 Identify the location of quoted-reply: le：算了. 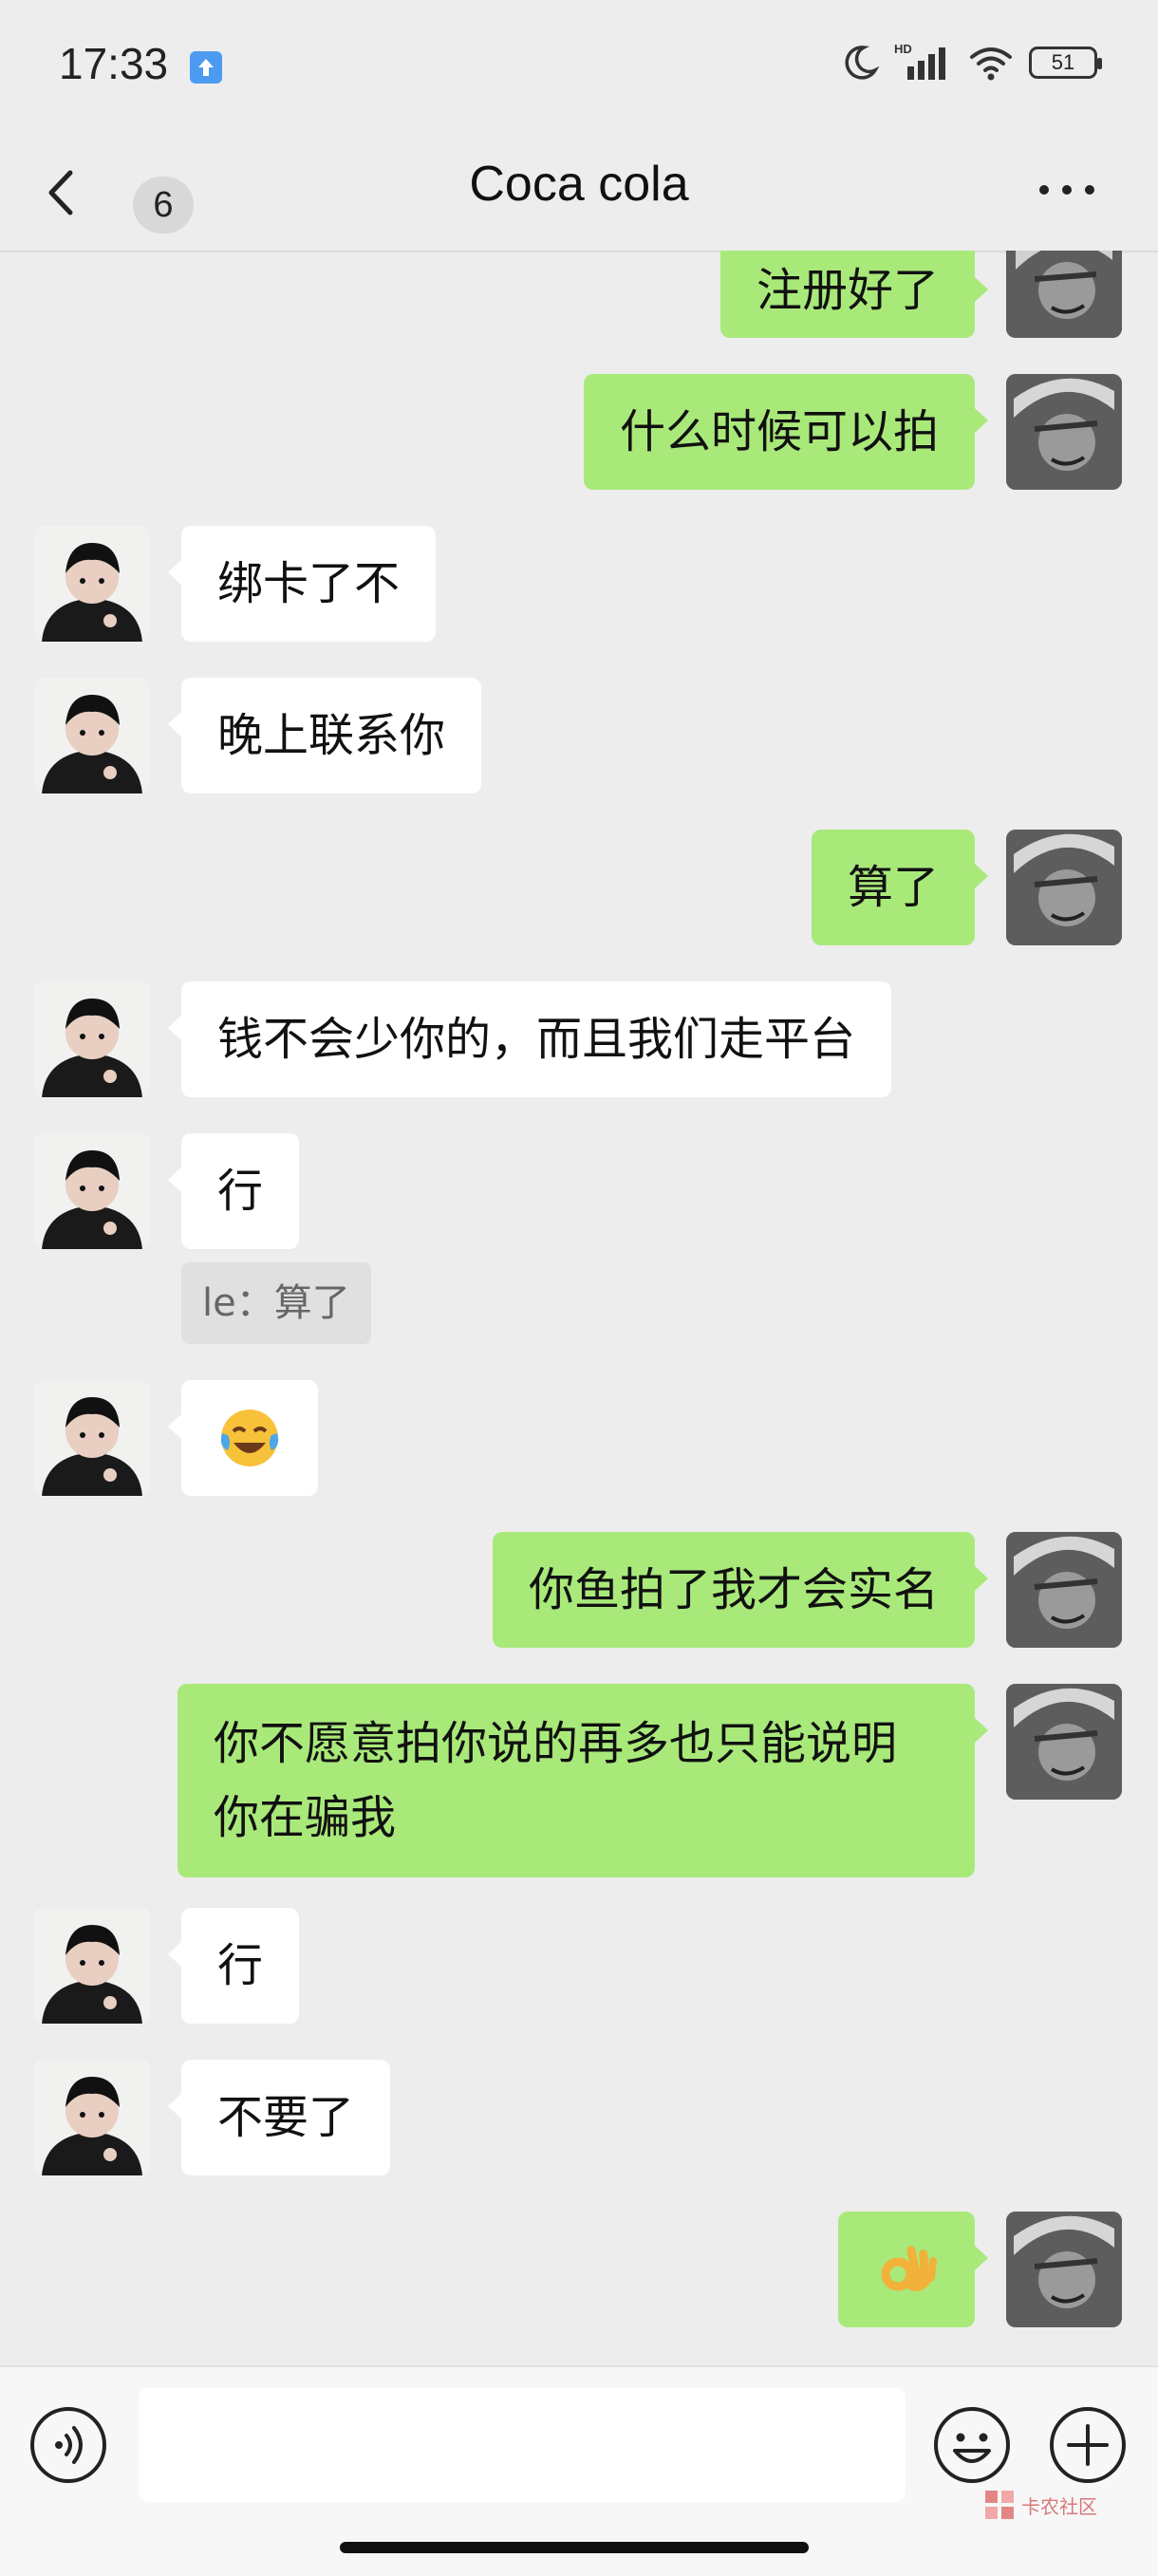
(276, 1303).